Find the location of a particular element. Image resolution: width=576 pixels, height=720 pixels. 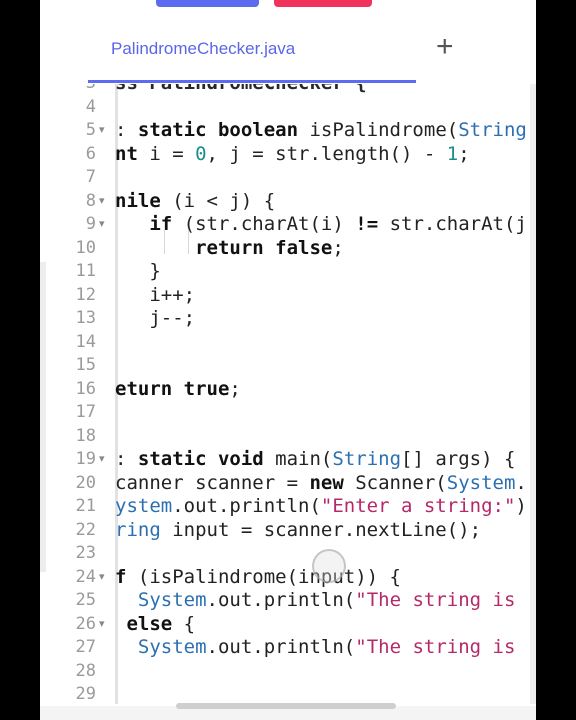

touch-indicator is located at coordinates (329, 566).